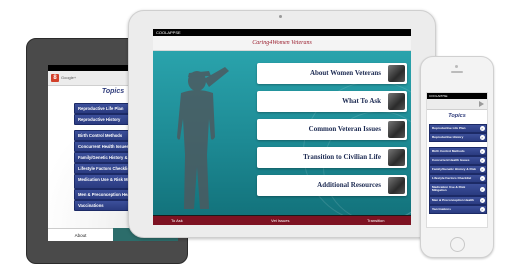 The width and height of the screenshot is (512, 273). What do you see at coordinates (345, 73) in the screenshot?
I see `menu-item-label: About Women Veterans` at bounding box center [345, 73].